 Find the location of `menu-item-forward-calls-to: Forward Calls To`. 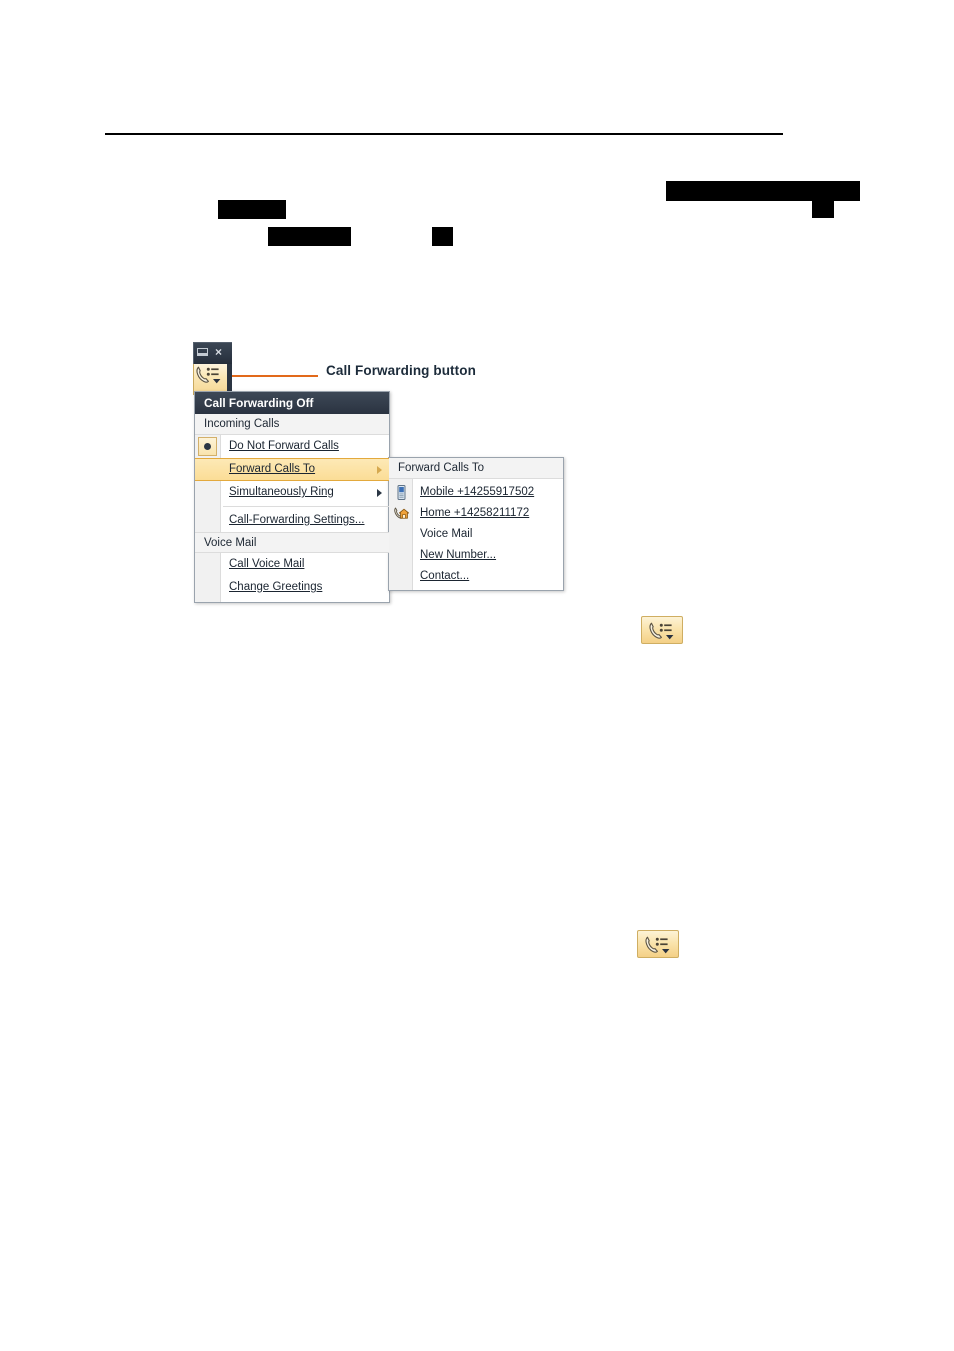

menu-item-forward-calls-to: Forward Calls To is located at coordinates (292, 469).